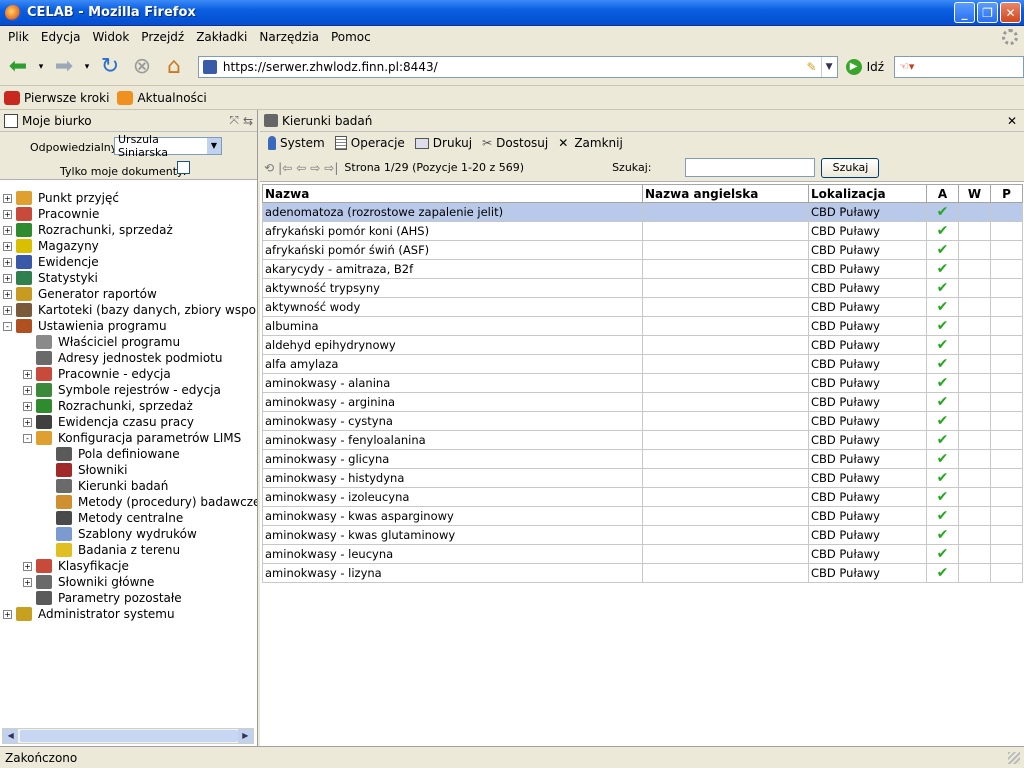  What do you see at coordinates (128, 294) in the screenshot?
I see `tree-item: + Generator raportów` at bounding box center [128, 294].